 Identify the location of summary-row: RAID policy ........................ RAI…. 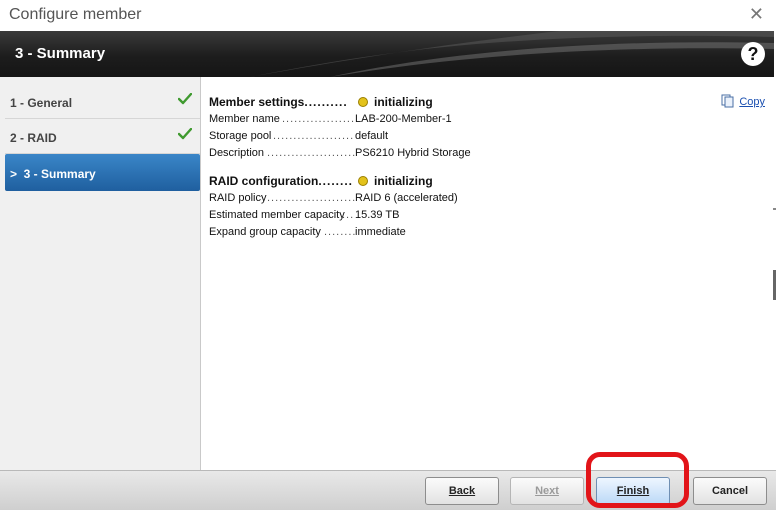
(333, 198).